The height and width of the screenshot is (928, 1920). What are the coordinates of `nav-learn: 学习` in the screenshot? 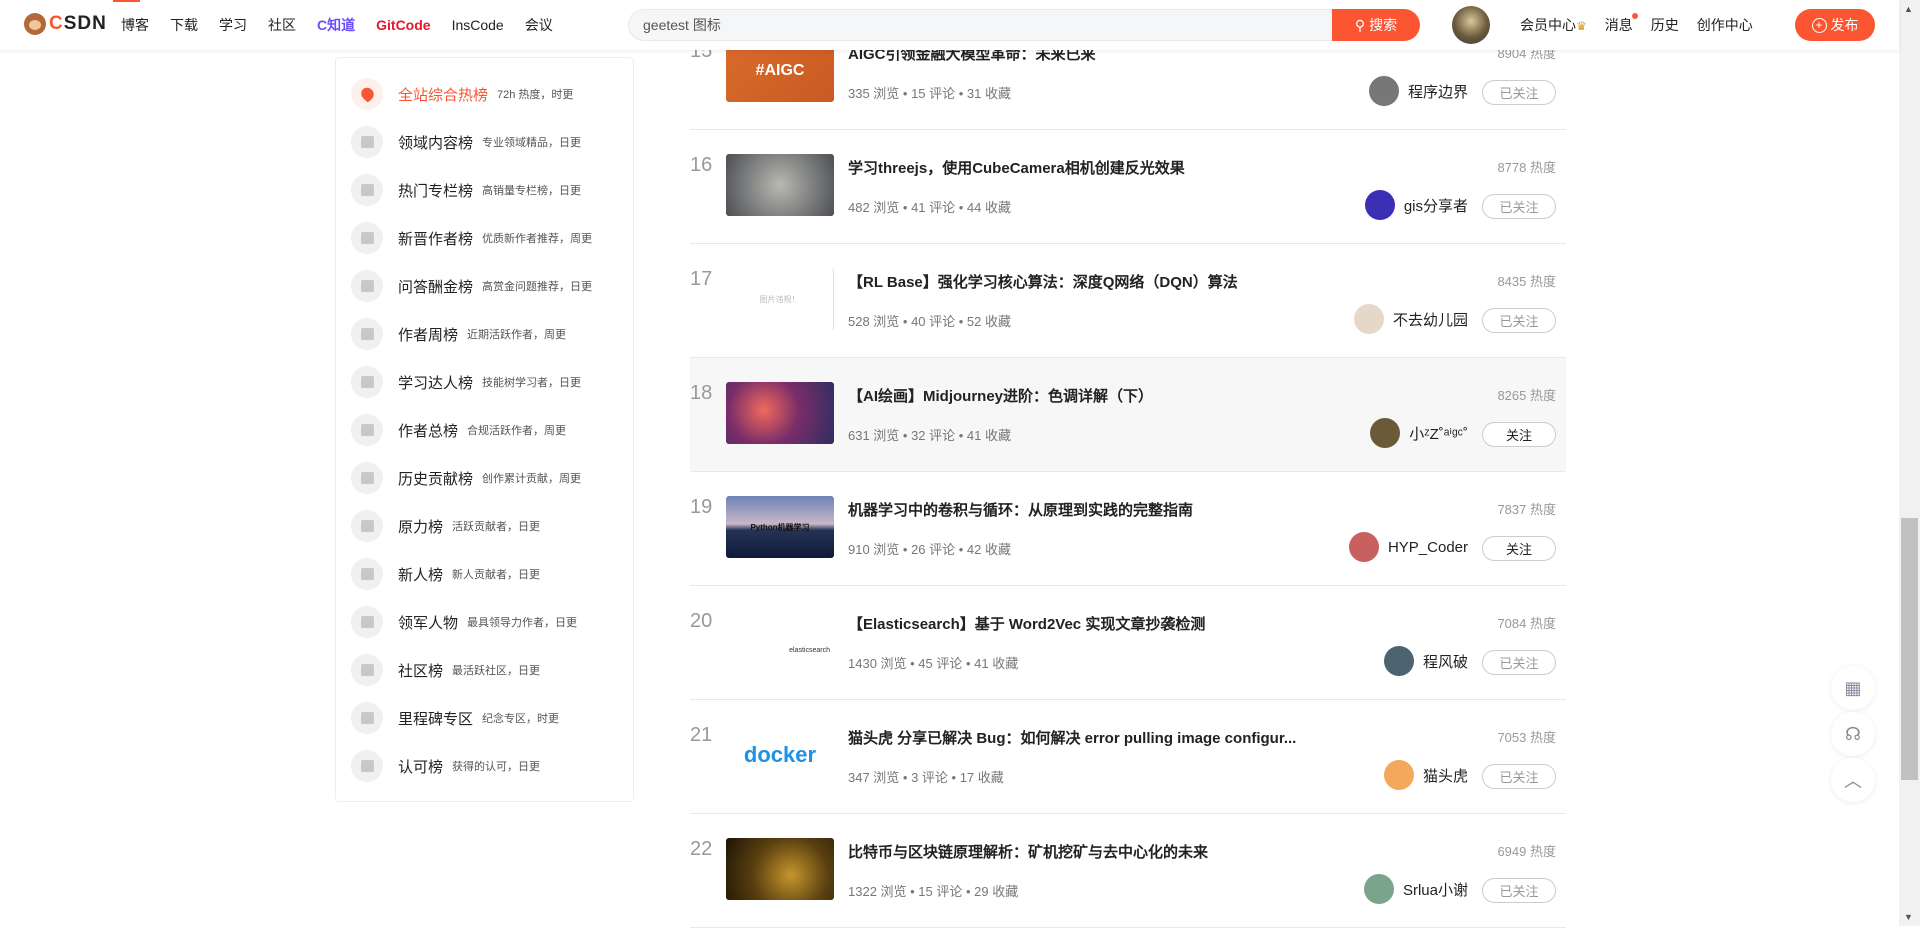 It's located at (233, 25).